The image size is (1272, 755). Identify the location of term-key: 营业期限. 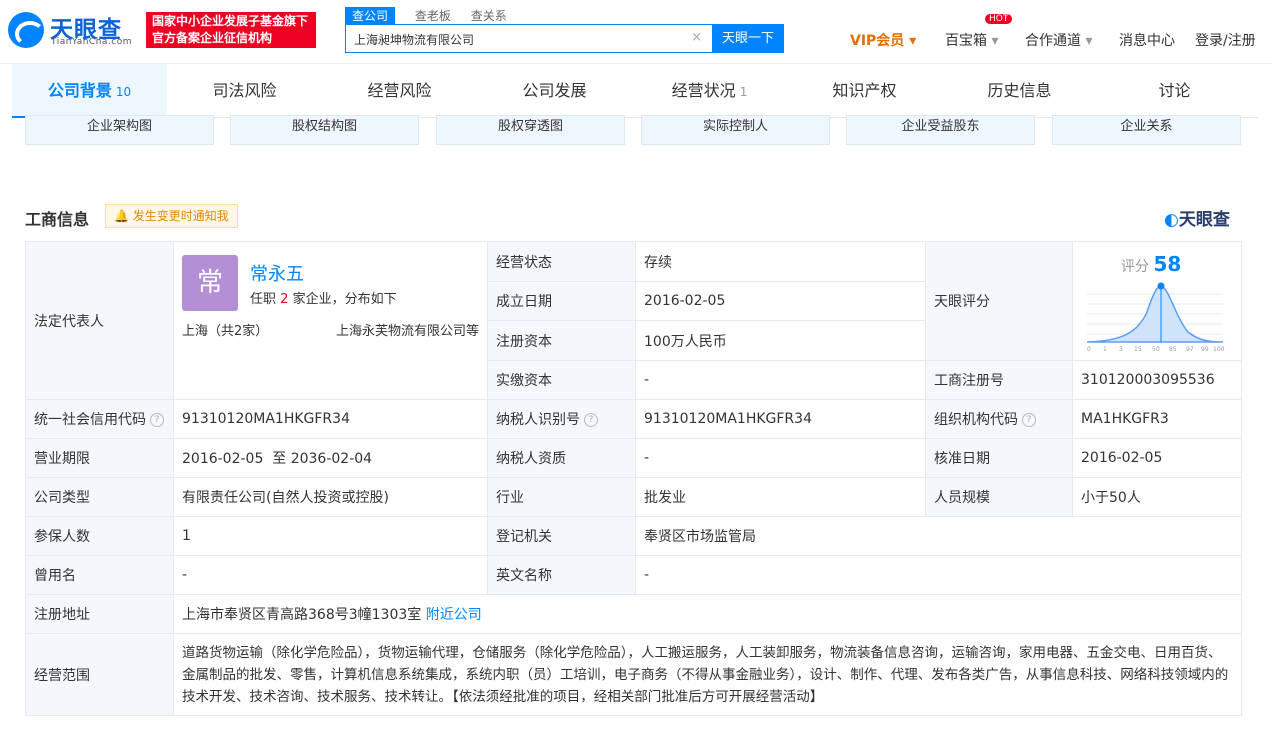
(99, 458).